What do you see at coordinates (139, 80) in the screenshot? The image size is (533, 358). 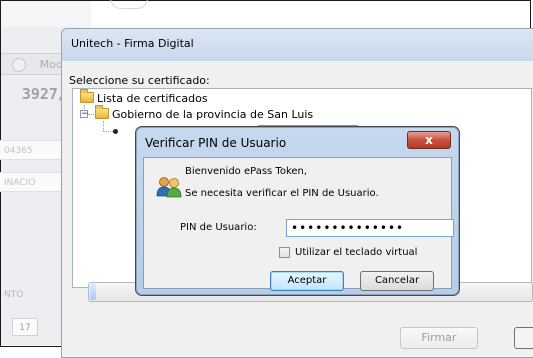 I see `certificate-select-label: Seleccione su certificado:` at bounding box center [139, 80].